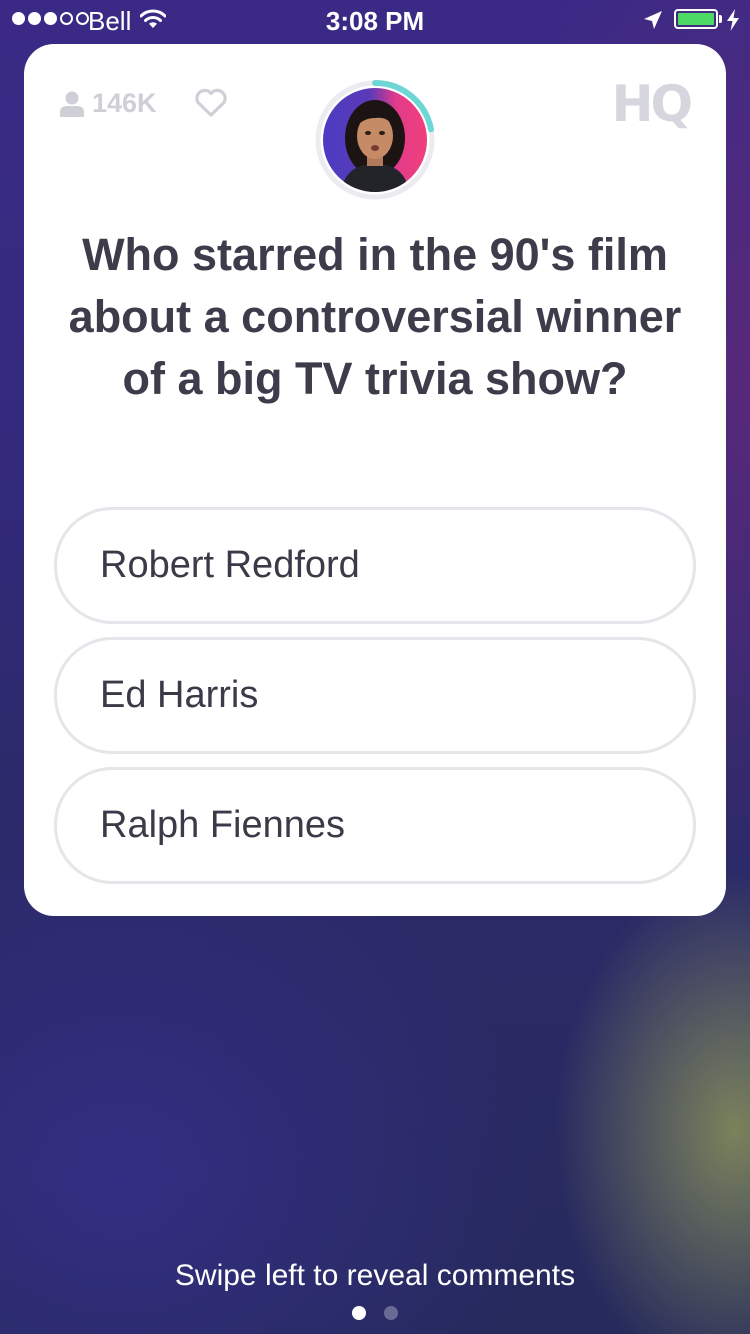 Image resolution: width=750 pixels, height=1334 pixels. Describe the element at coordinates (652, 104) in the screenshot. I see `hq-logo: HQ` at that location.